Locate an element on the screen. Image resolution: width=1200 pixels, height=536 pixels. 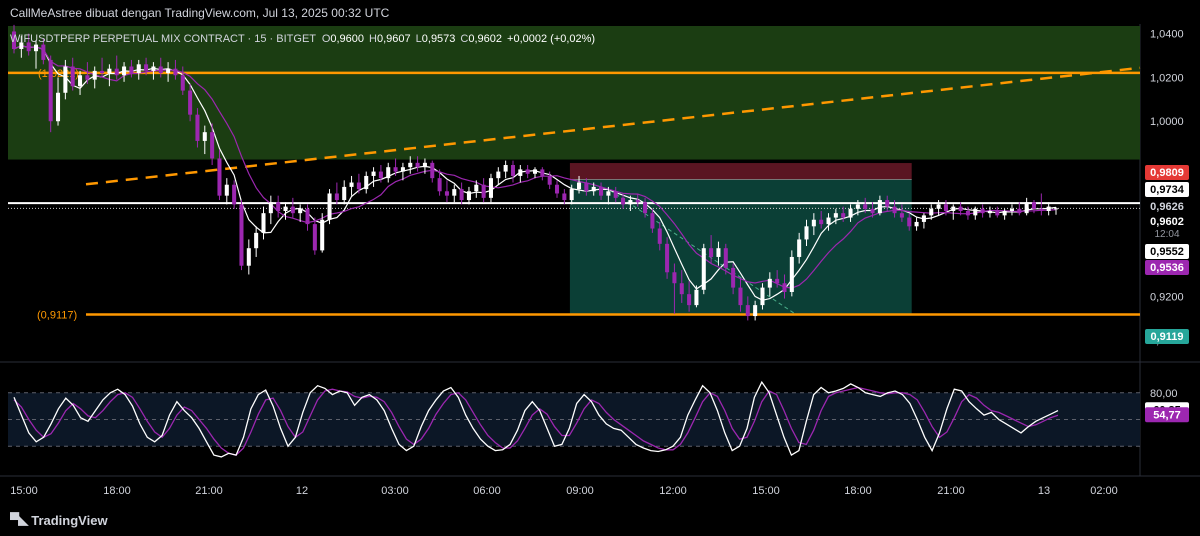
stop-zone is located at coordinates (740, 171).